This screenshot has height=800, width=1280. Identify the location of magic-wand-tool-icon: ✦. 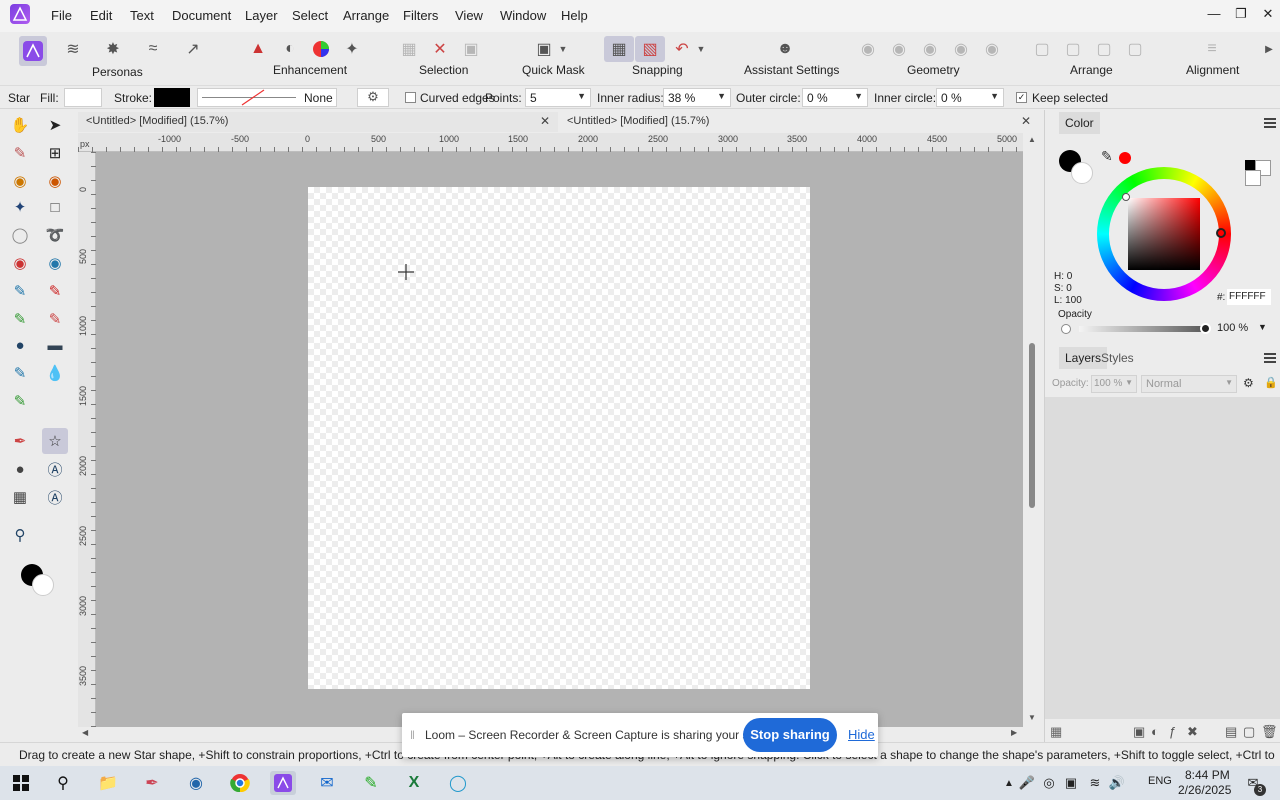
(20, 207).